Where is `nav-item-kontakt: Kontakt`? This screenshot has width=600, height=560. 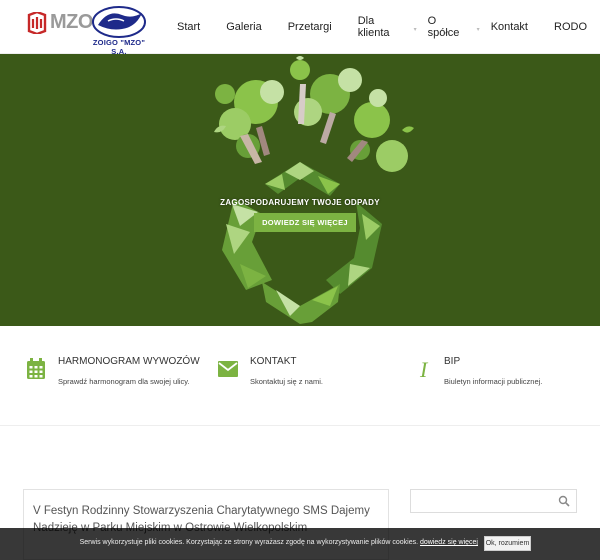
nav-item-kontakt: Kontakt is located at coordinates (509, 27).